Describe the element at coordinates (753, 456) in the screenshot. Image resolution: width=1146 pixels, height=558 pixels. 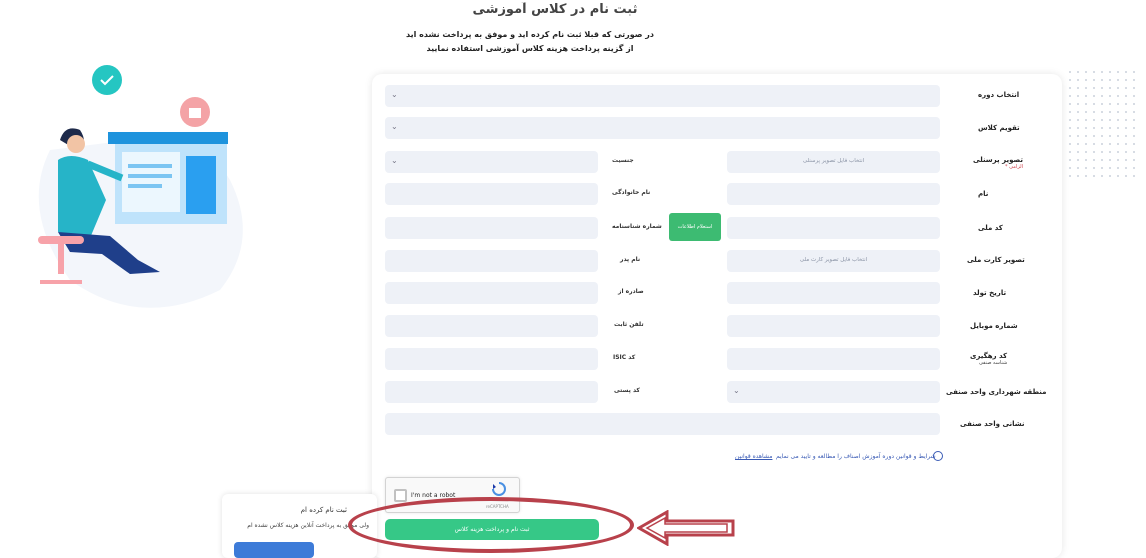
I see `terms-link: مشاهده قوانین` at that location.